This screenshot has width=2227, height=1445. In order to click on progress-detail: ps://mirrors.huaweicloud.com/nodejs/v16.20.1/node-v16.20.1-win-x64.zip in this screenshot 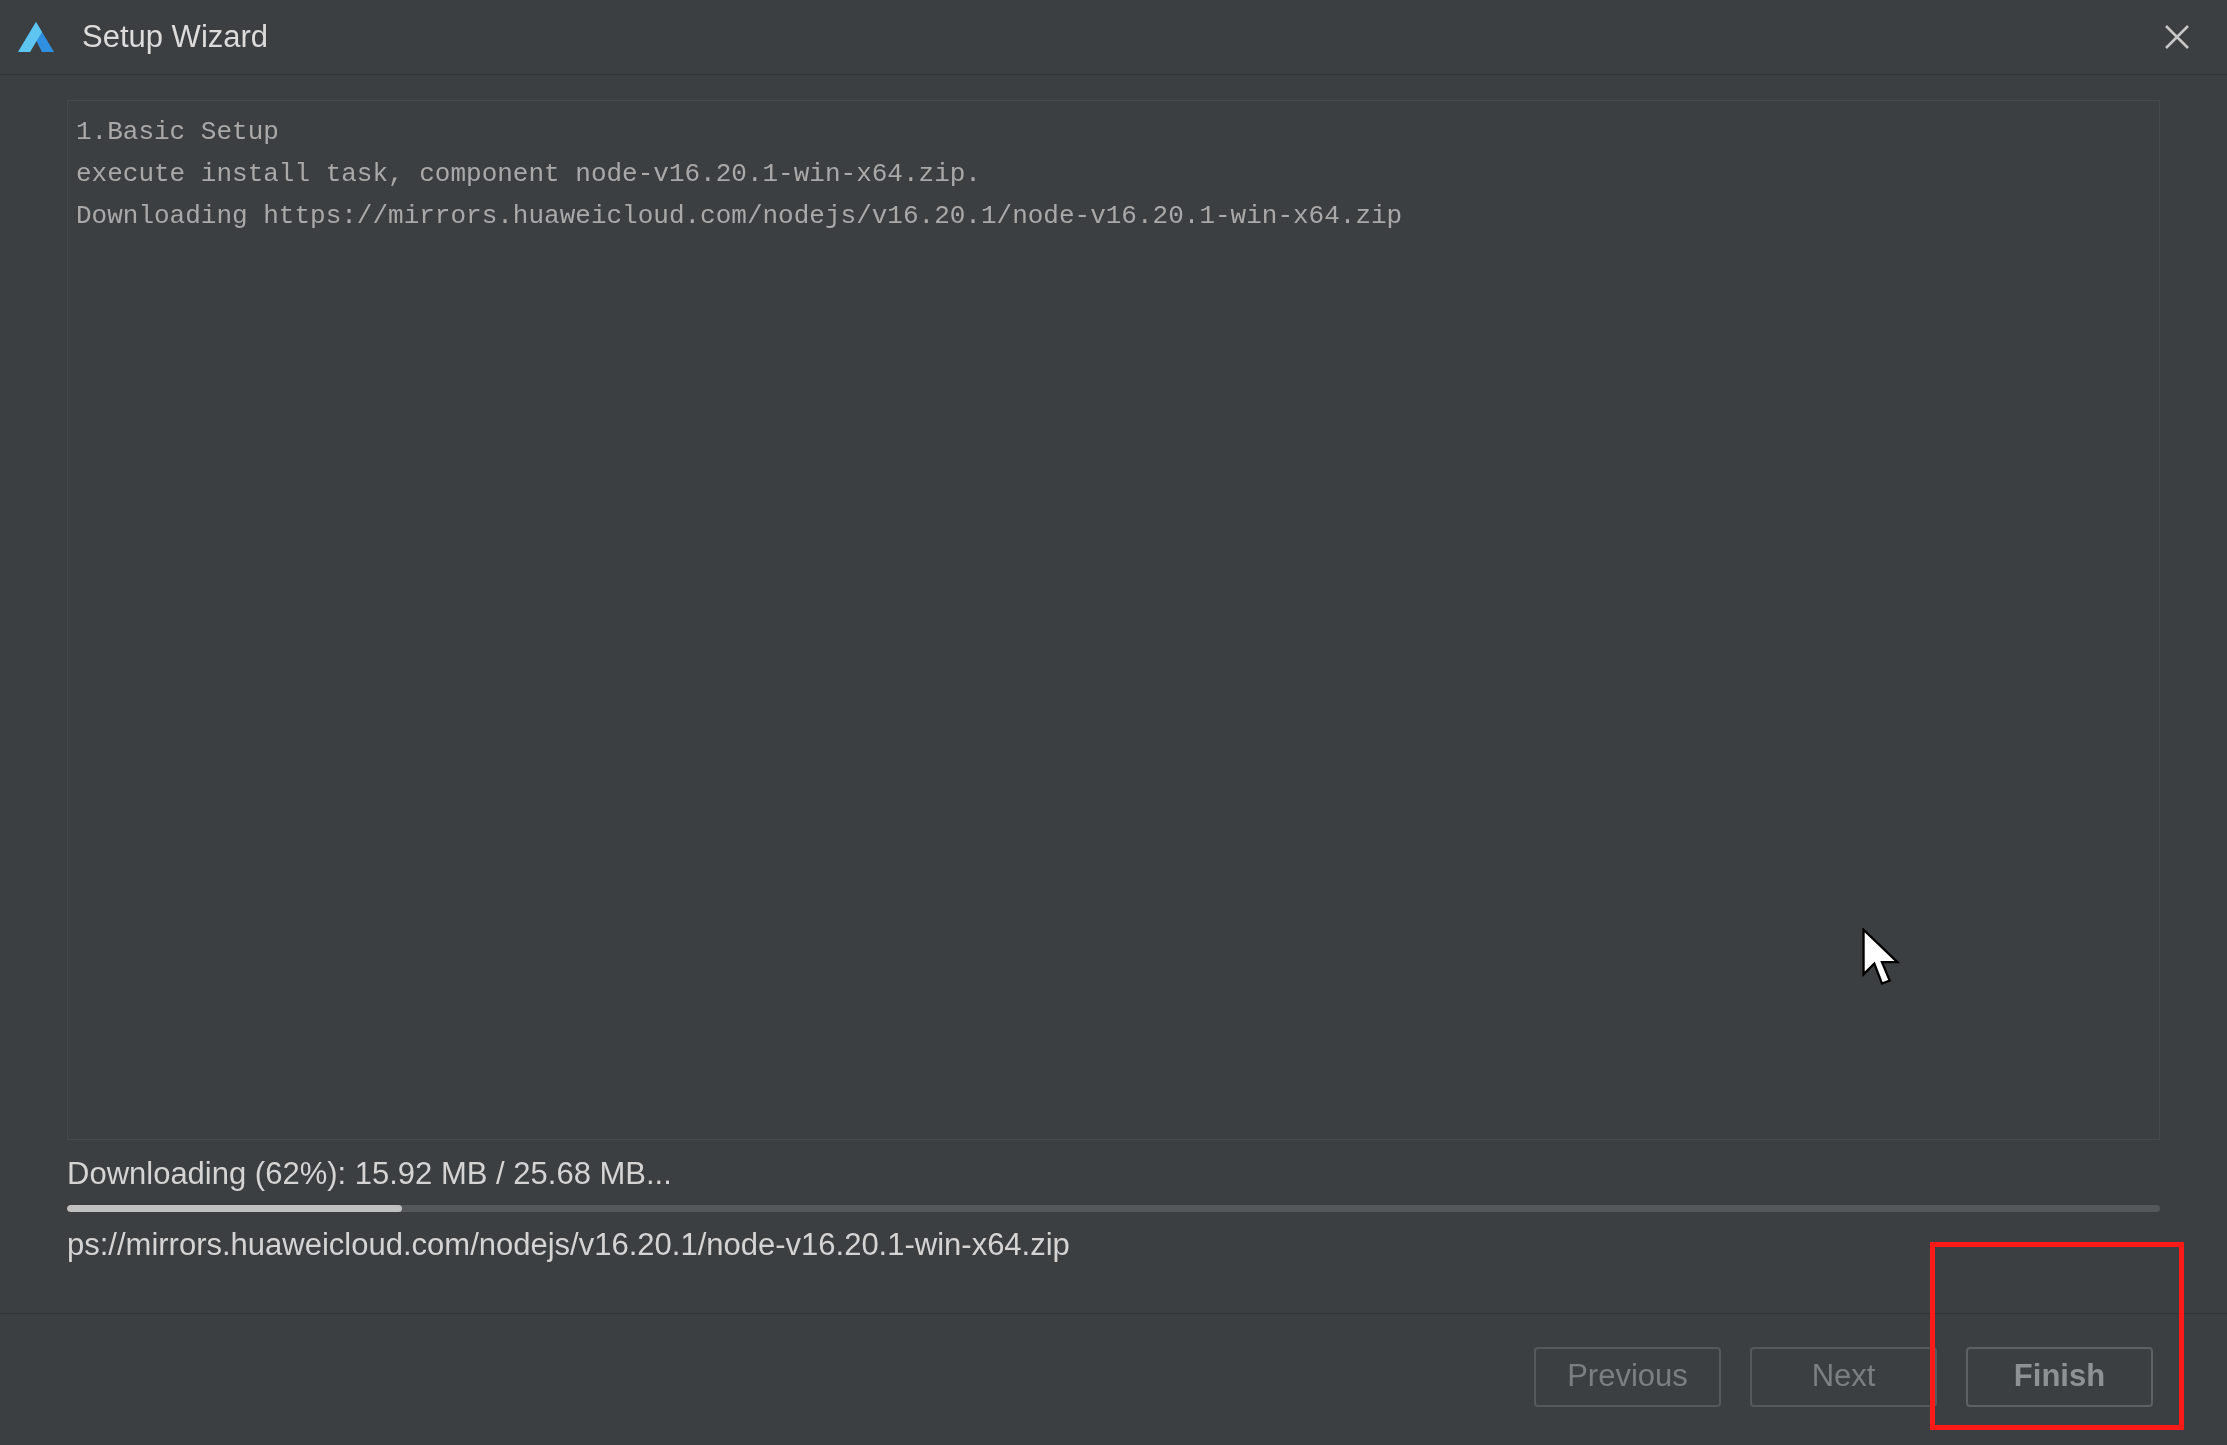, I will do `click(569, 1245)`.